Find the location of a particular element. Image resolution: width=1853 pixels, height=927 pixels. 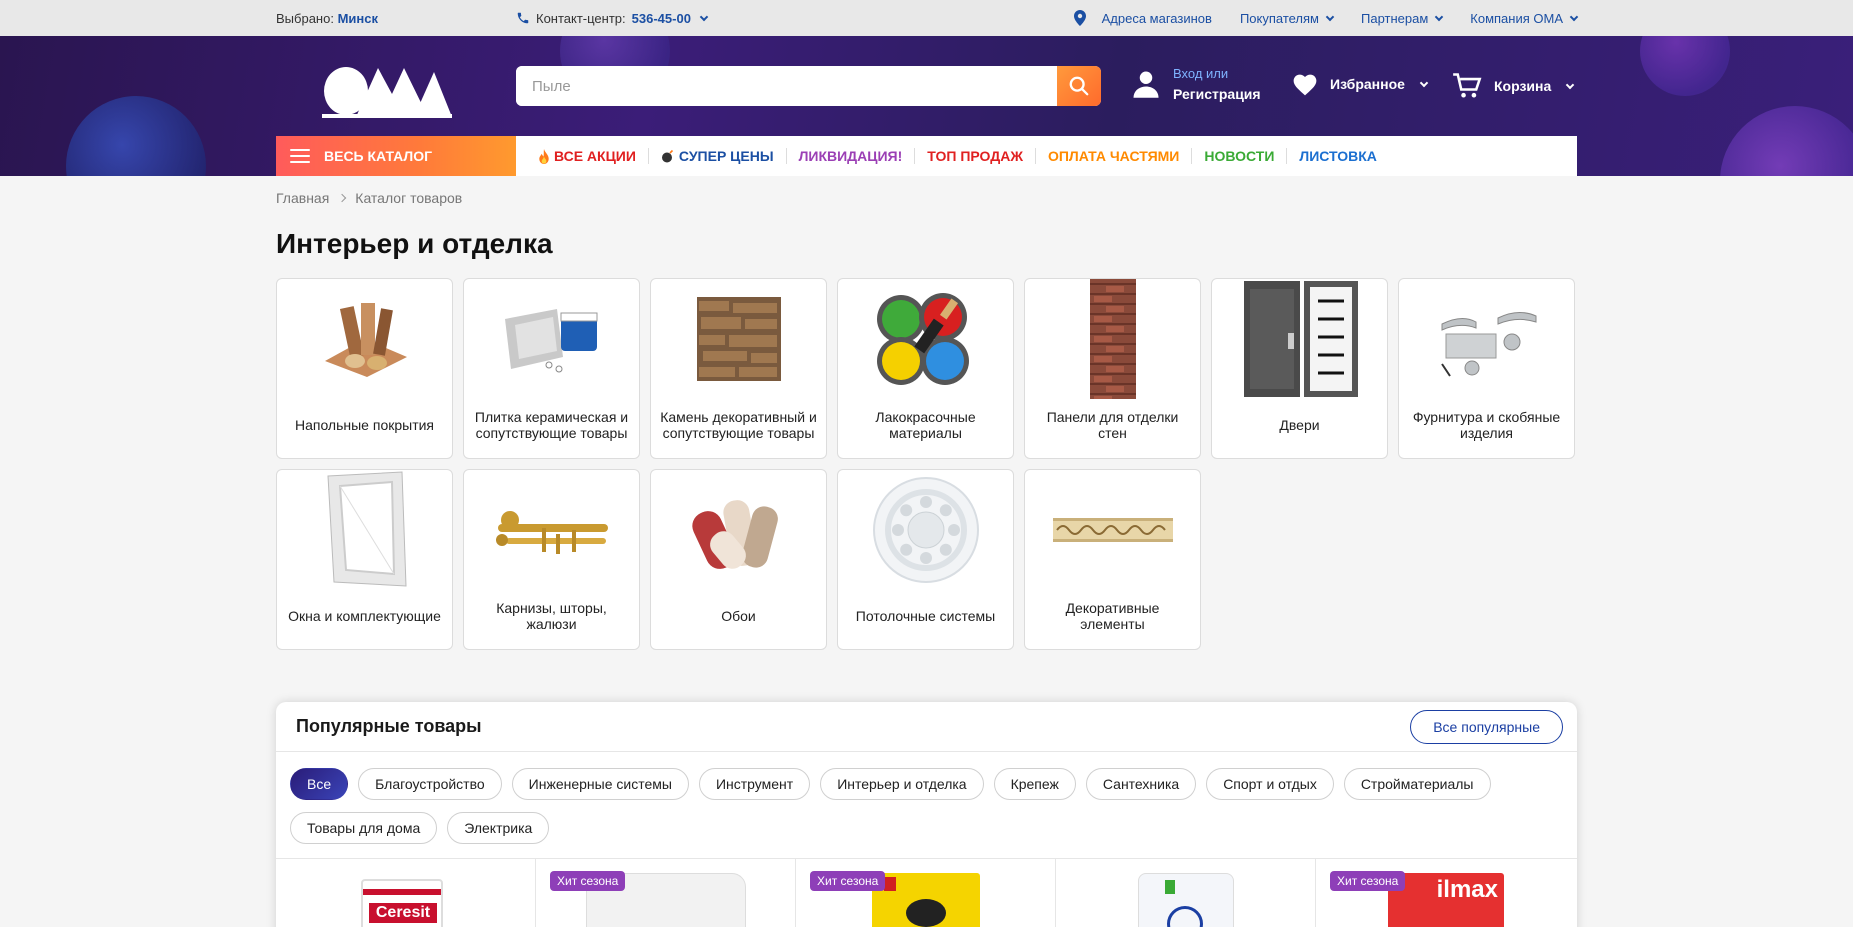

category-label: Панели для отделки стен is located at coordinates (1112, 424).